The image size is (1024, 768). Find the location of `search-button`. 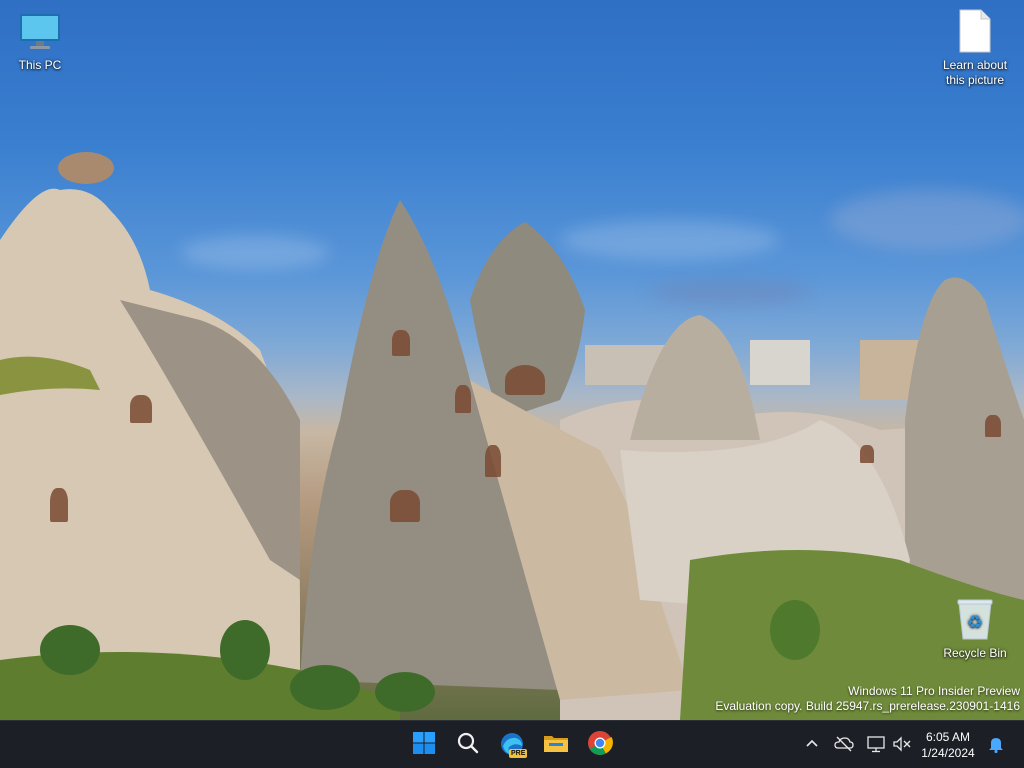

search-button is located at coordinates (468, 745).